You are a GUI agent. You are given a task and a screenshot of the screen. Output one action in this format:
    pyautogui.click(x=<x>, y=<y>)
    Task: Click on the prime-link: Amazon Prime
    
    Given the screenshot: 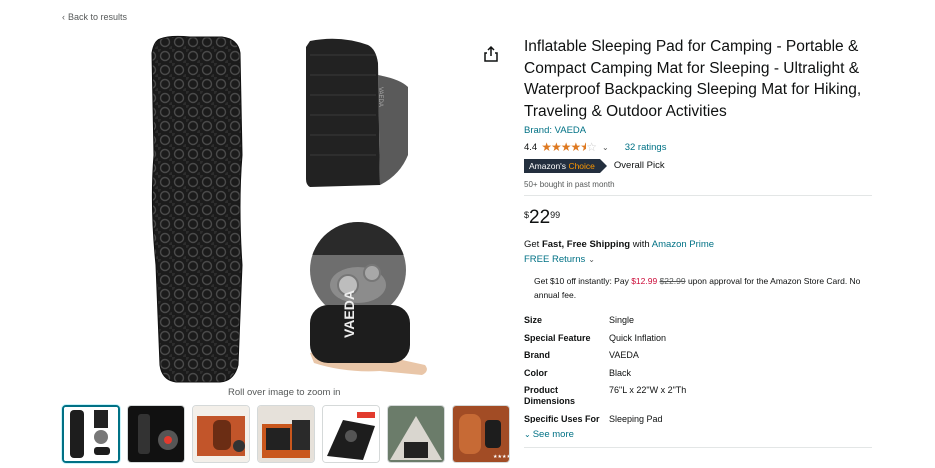 What is the action you would take?
    pyautogui.click(x=683, y=244)
    